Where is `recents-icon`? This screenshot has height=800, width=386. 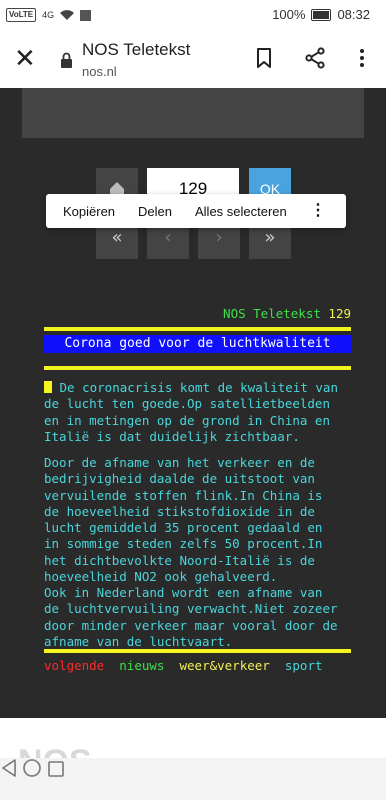 recents-icon is located at coordinates (56, 769).